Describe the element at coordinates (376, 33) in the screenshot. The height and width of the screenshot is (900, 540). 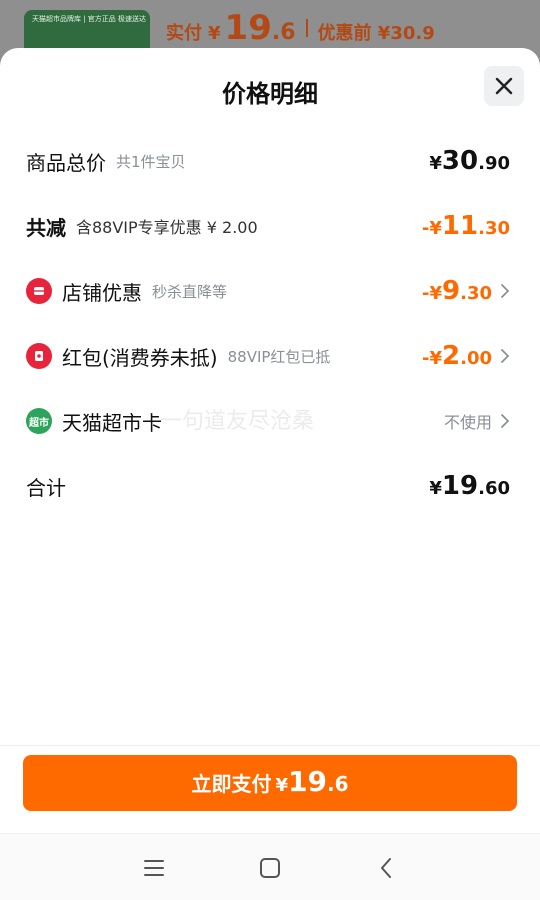
I see `before-discount-price: 优惠前 ¥30.9` at that location.